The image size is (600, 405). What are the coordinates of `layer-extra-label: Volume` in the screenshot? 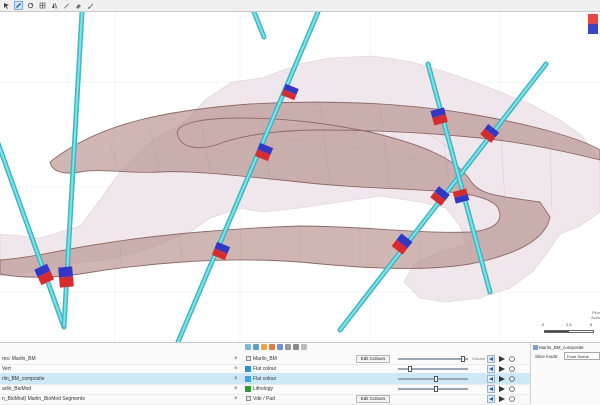 It's located at (479, 358).